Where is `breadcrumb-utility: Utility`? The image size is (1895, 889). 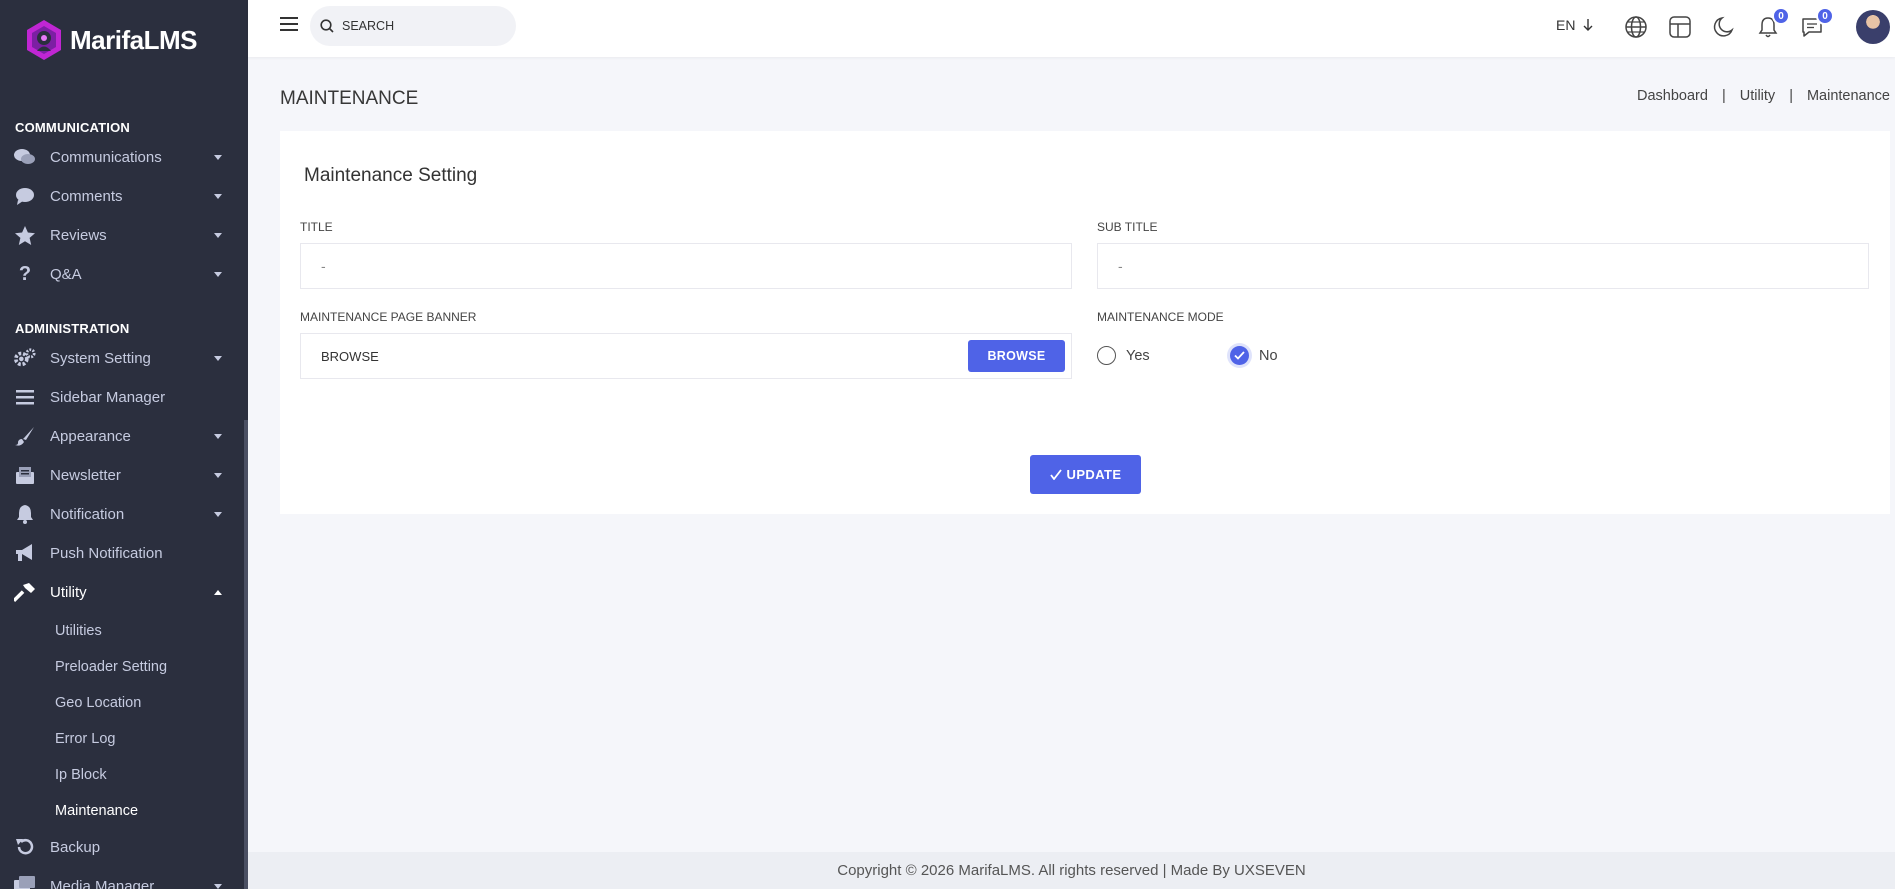
breadcrumb-utility: Utility is located at coordinates (1757, 96).